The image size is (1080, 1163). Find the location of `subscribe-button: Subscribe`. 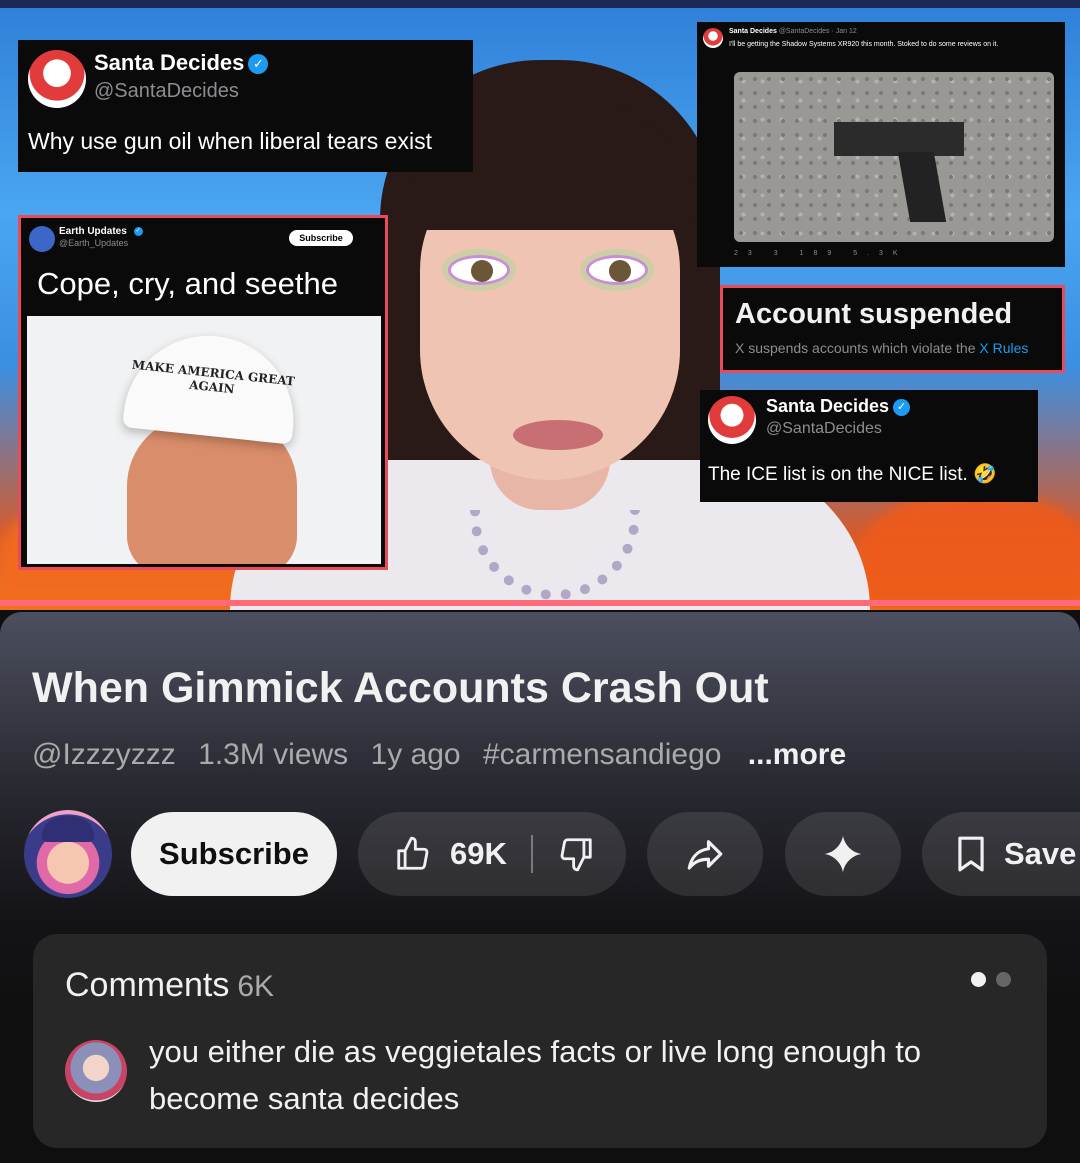

subscribe-button: Subscribe is located at coordinates (234, 854).